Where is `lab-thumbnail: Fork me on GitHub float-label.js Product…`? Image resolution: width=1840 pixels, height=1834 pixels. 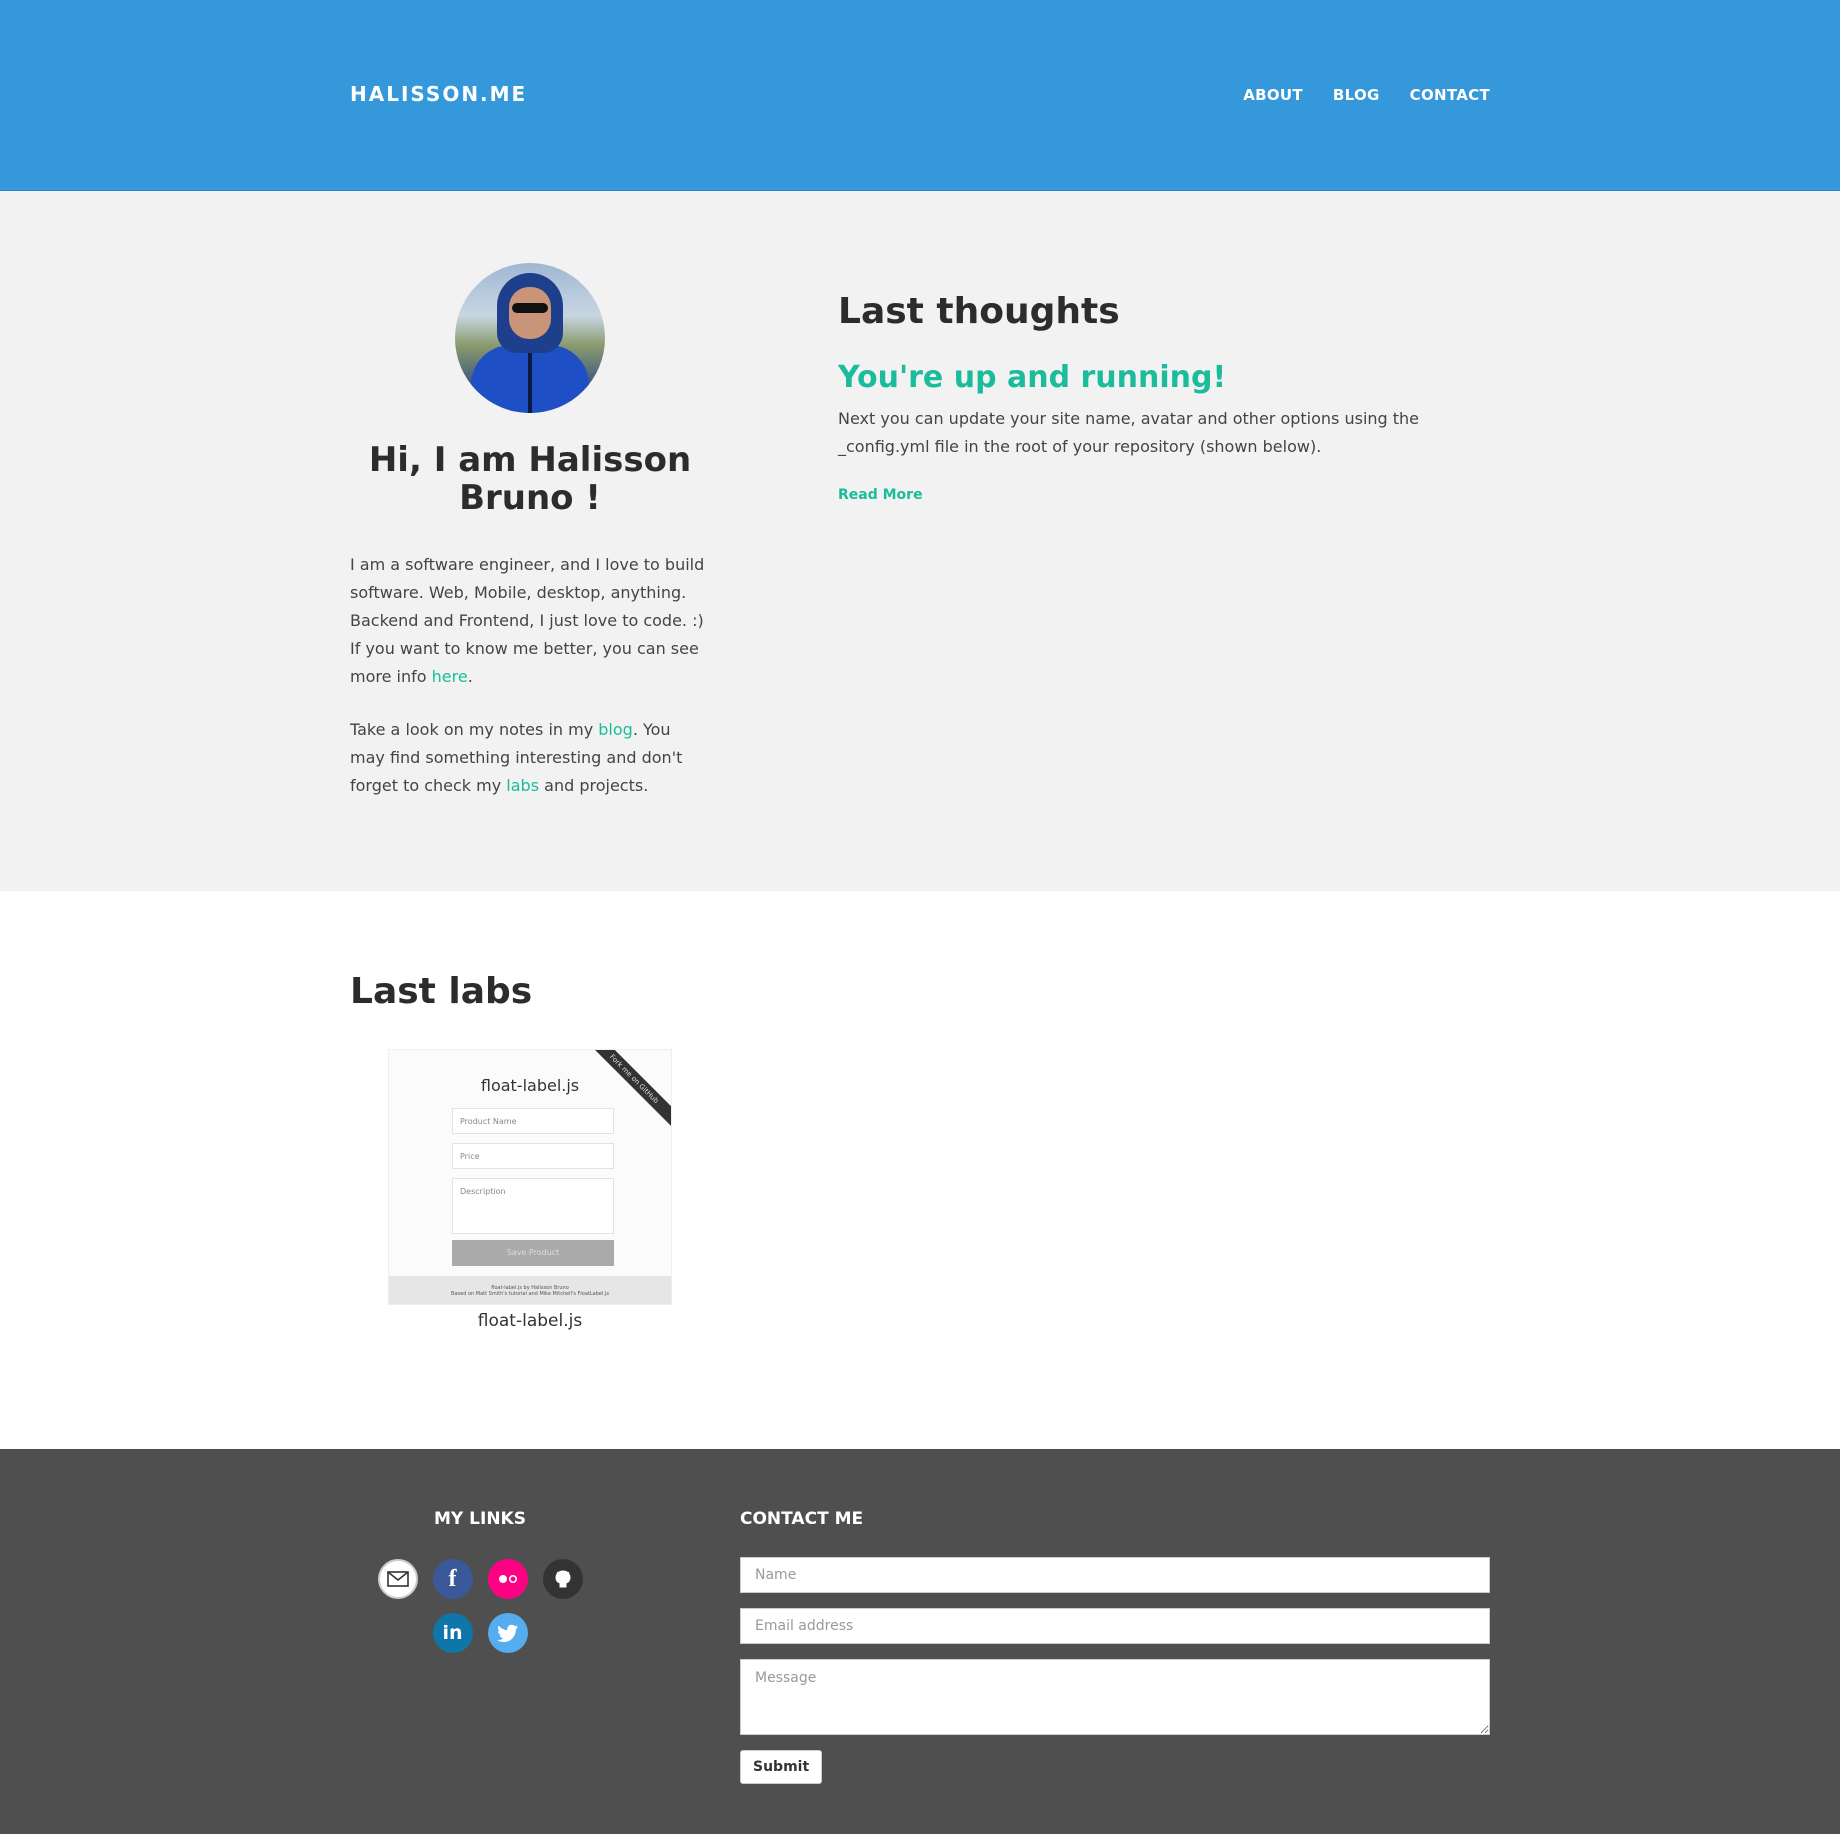
lab-thumbnail: Fork me on GitHub float-label.js Product… is located at coordinates (530, 1177).